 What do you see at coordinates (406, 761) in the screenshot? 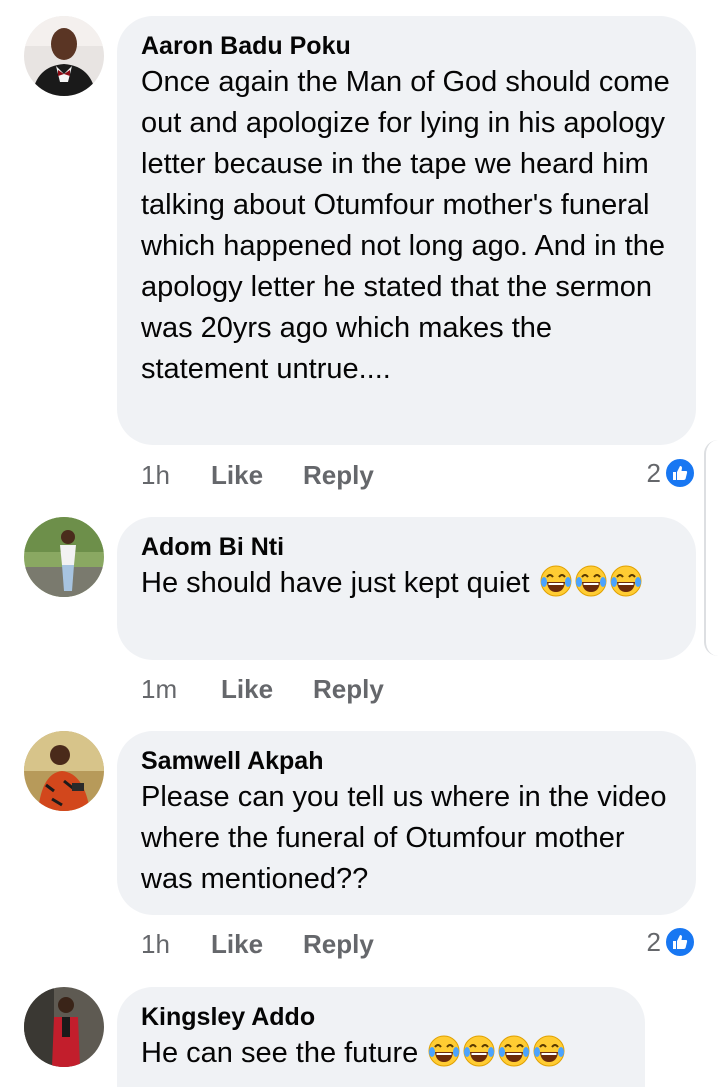
I see `comment-author: Samwell Akpah` at bounding box center [406, 761].